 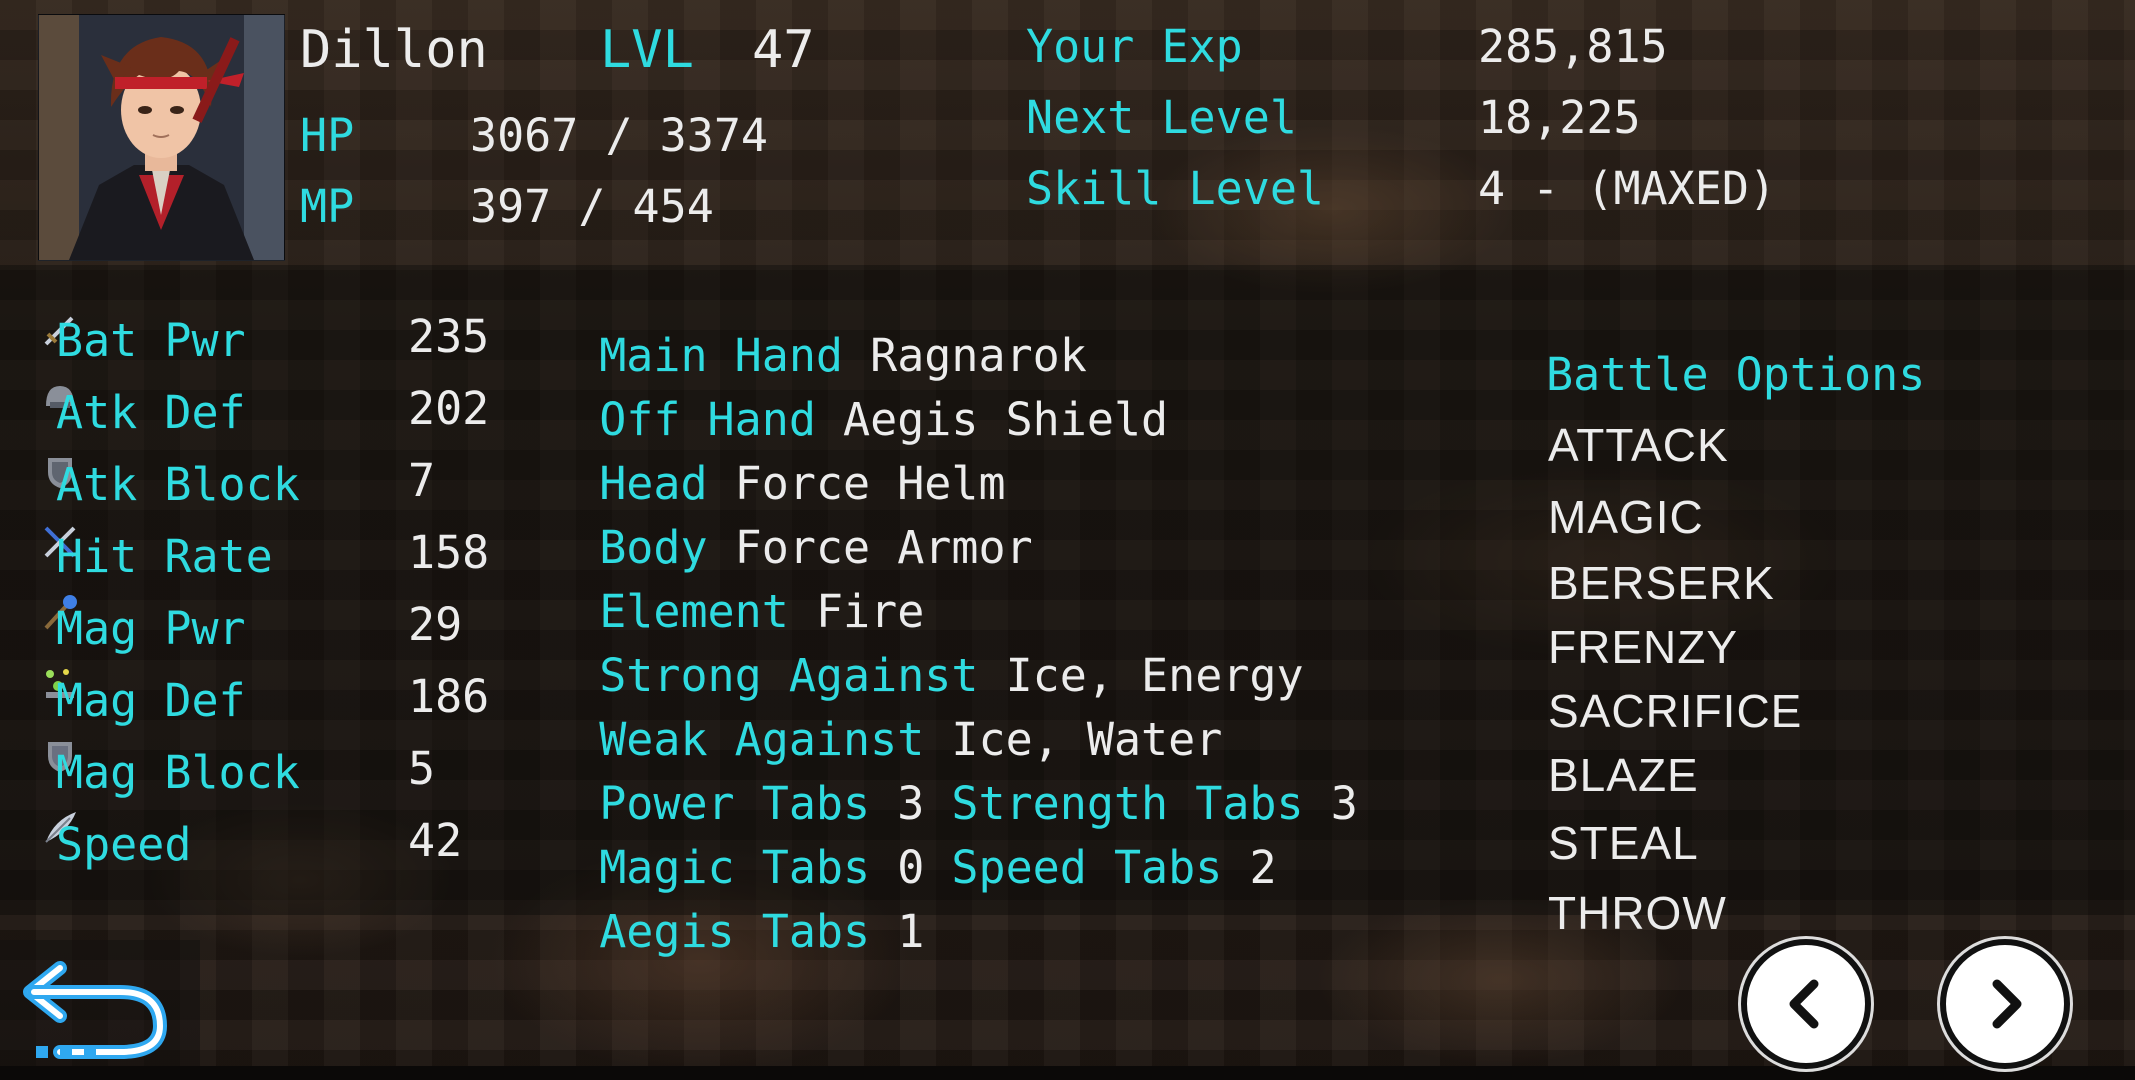 I want to click on mp-label: MP, so click(x=327, y=206).